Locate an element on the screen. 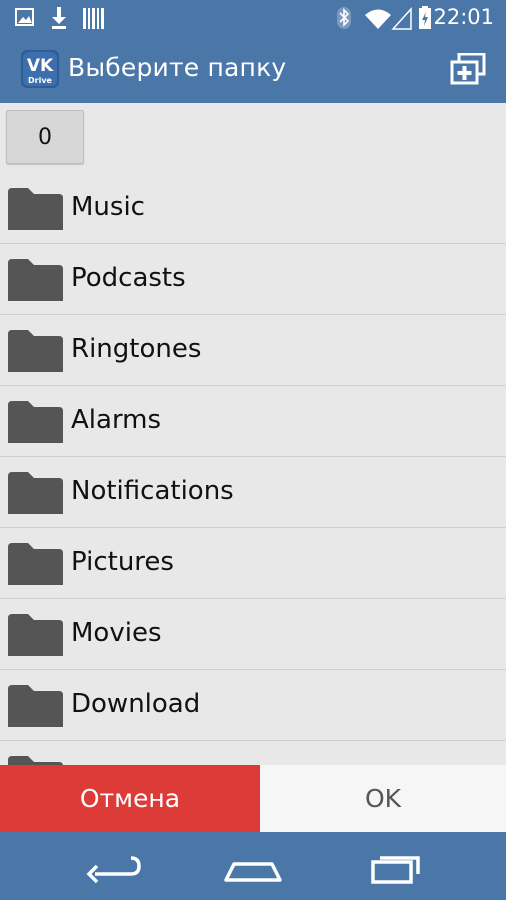  bluetooth-icon is located at coordinates (344, 18).